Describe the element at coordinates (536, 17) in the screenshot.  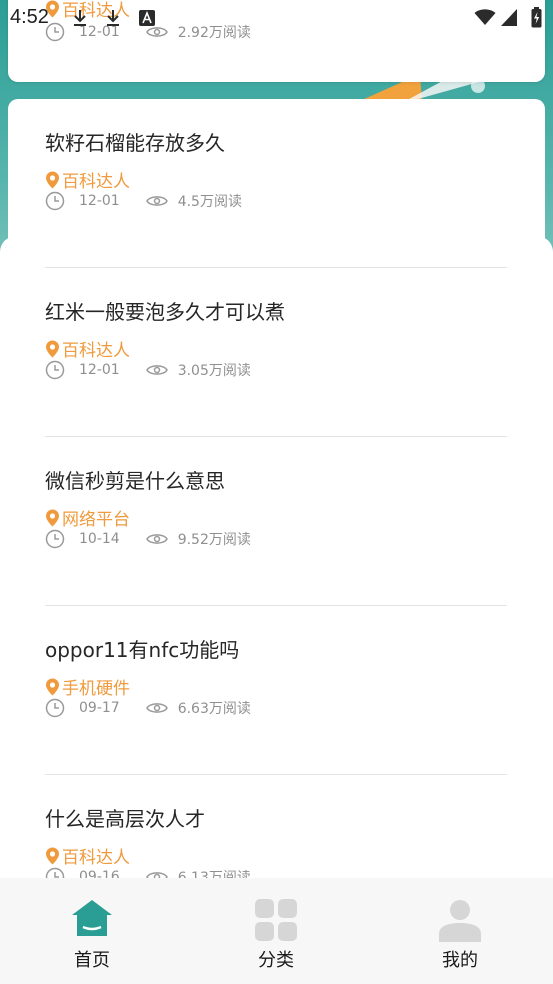
I see `battery-icon` at that location.